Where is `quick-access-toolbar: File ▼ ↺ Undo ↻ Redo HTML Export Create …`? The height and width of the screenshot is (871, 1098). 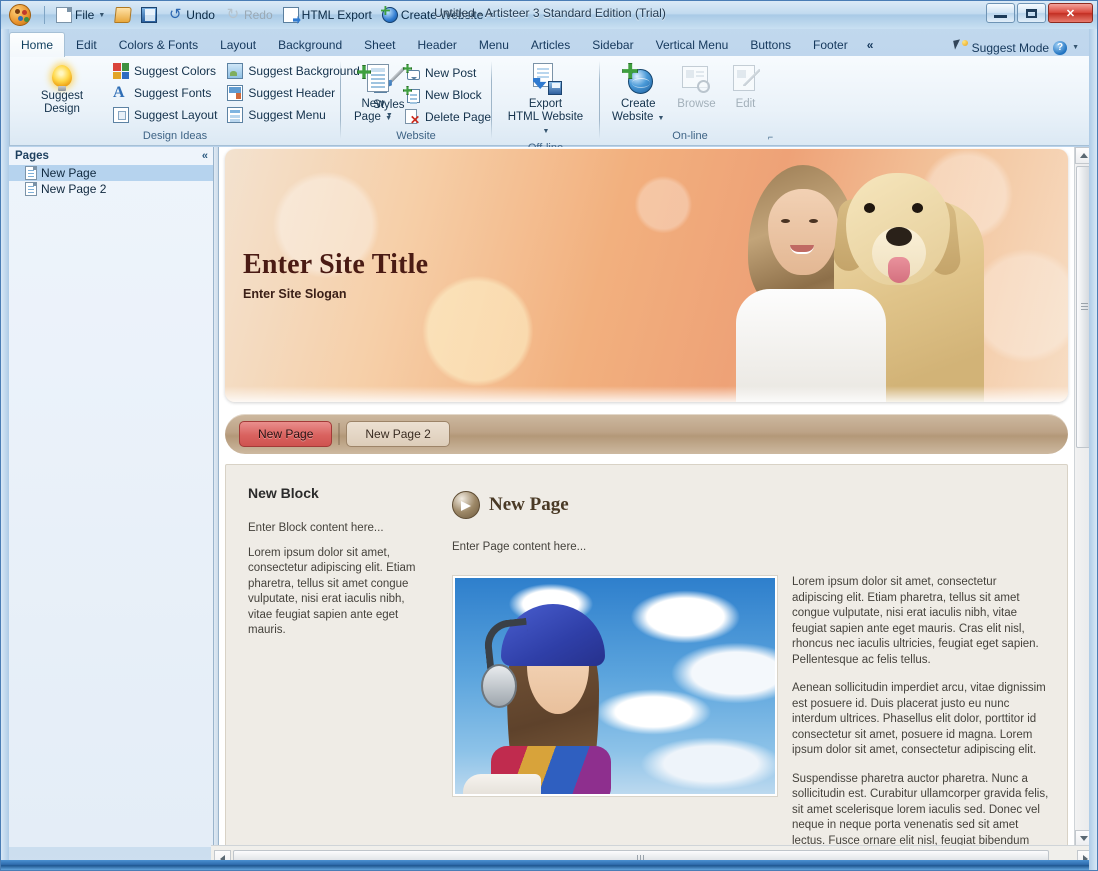 quick-access-toolbar: File ▼ ↺ Undo ↻ Redo HTML Export Create … is located at coordinates (249, 15).